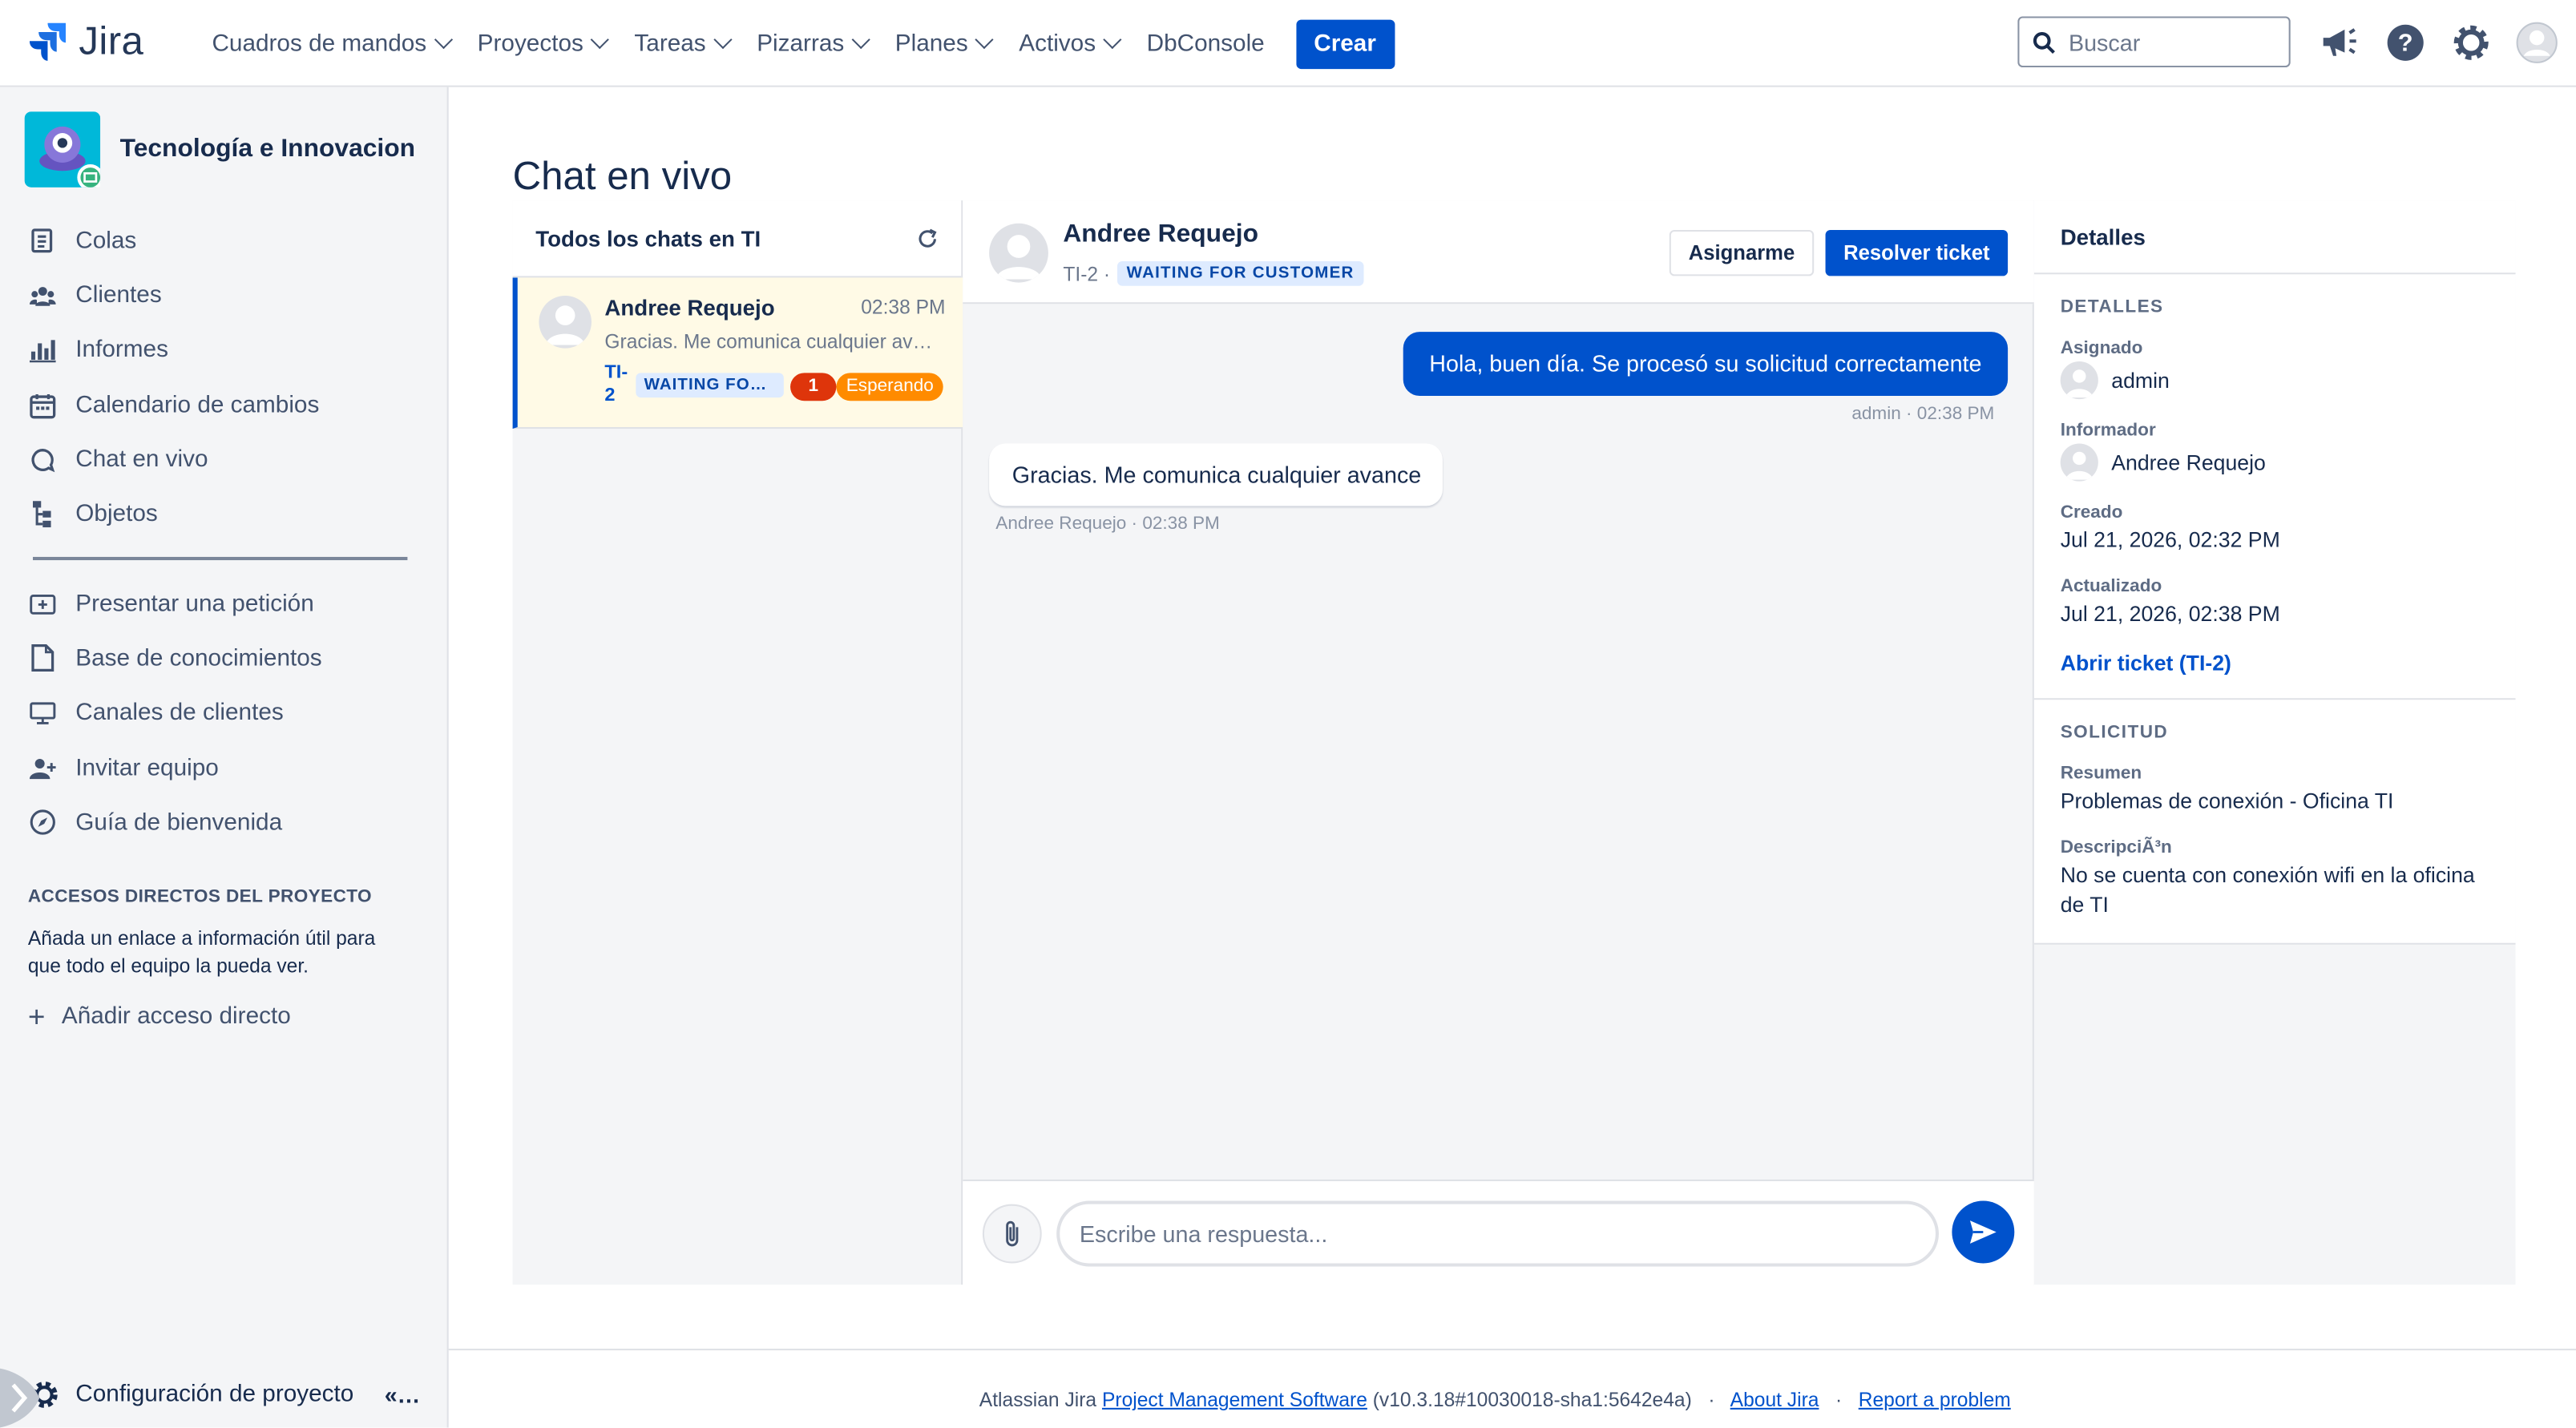 The image size is (2576, 1428). I want to click on send-button, so click(1983, 1232).